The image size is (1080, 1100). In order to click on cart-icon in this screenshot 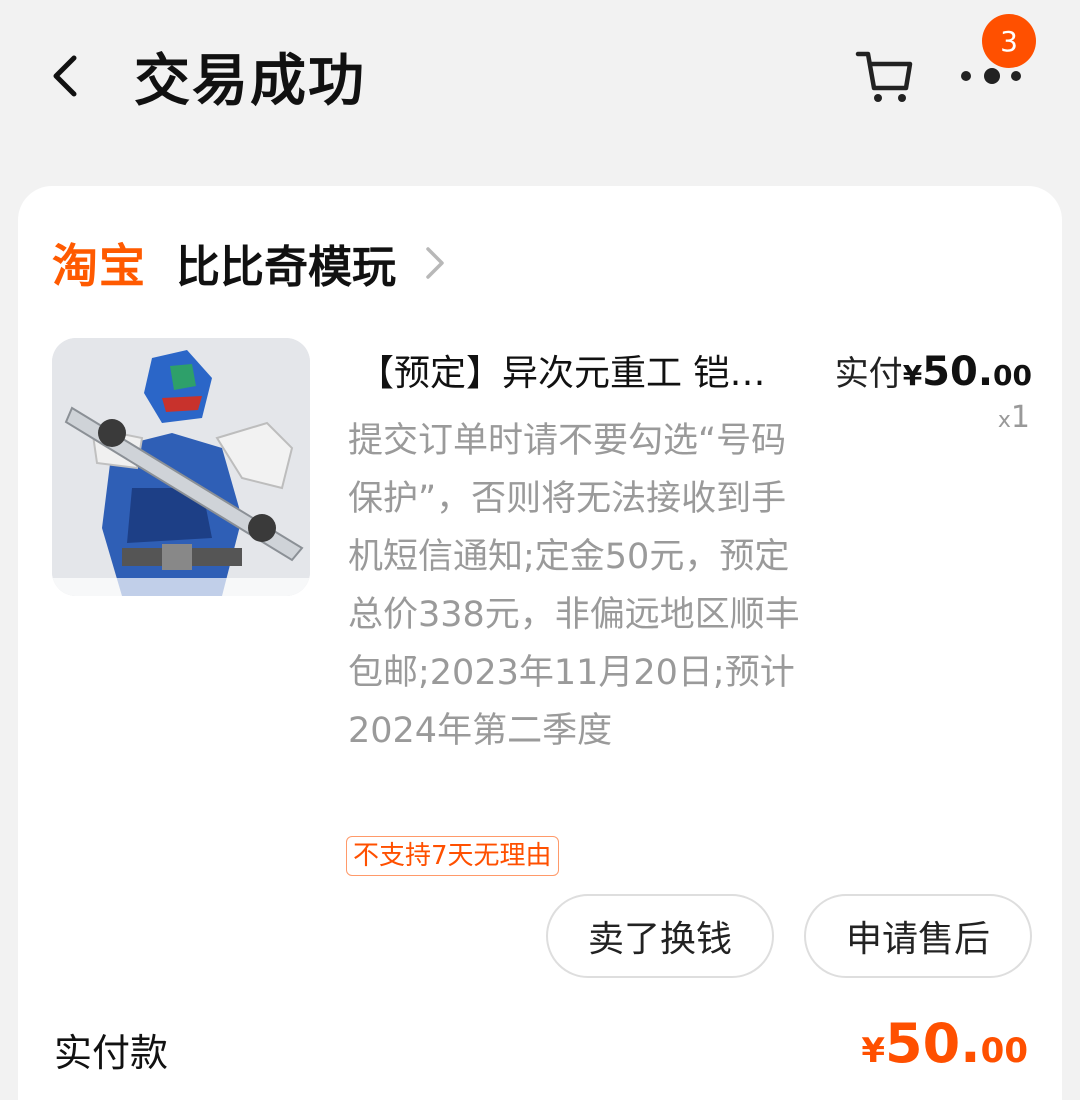, I will do `click(884, 76)`.